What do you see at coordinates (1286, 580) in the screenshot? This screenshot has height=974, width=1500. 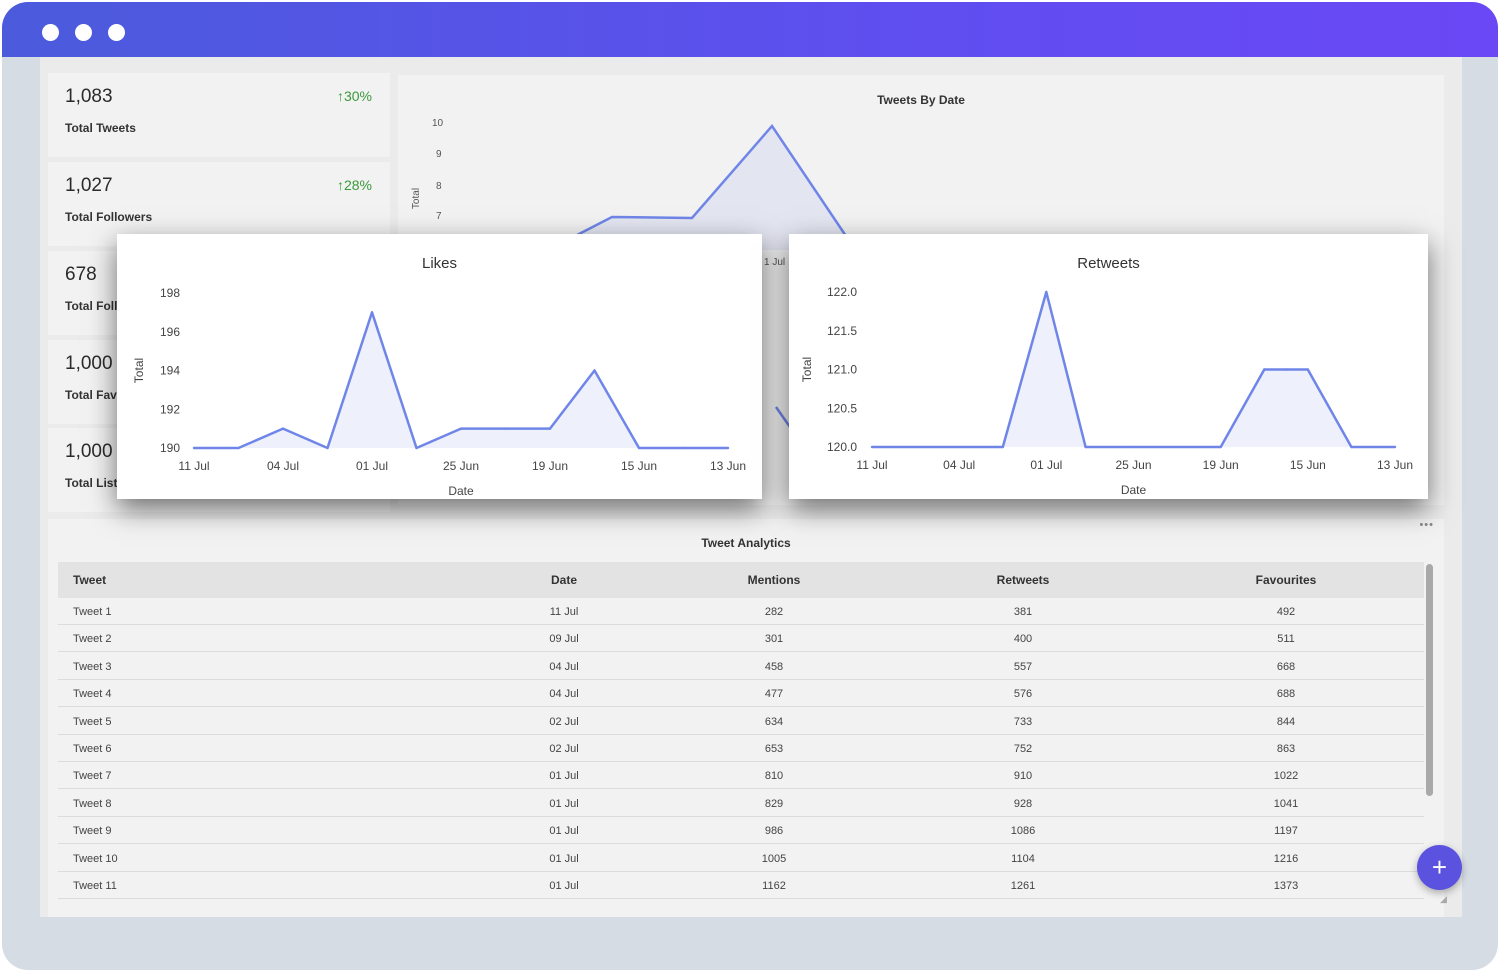 I see `column-header-favourites: Favourites` at bounding box center [1286, 580].